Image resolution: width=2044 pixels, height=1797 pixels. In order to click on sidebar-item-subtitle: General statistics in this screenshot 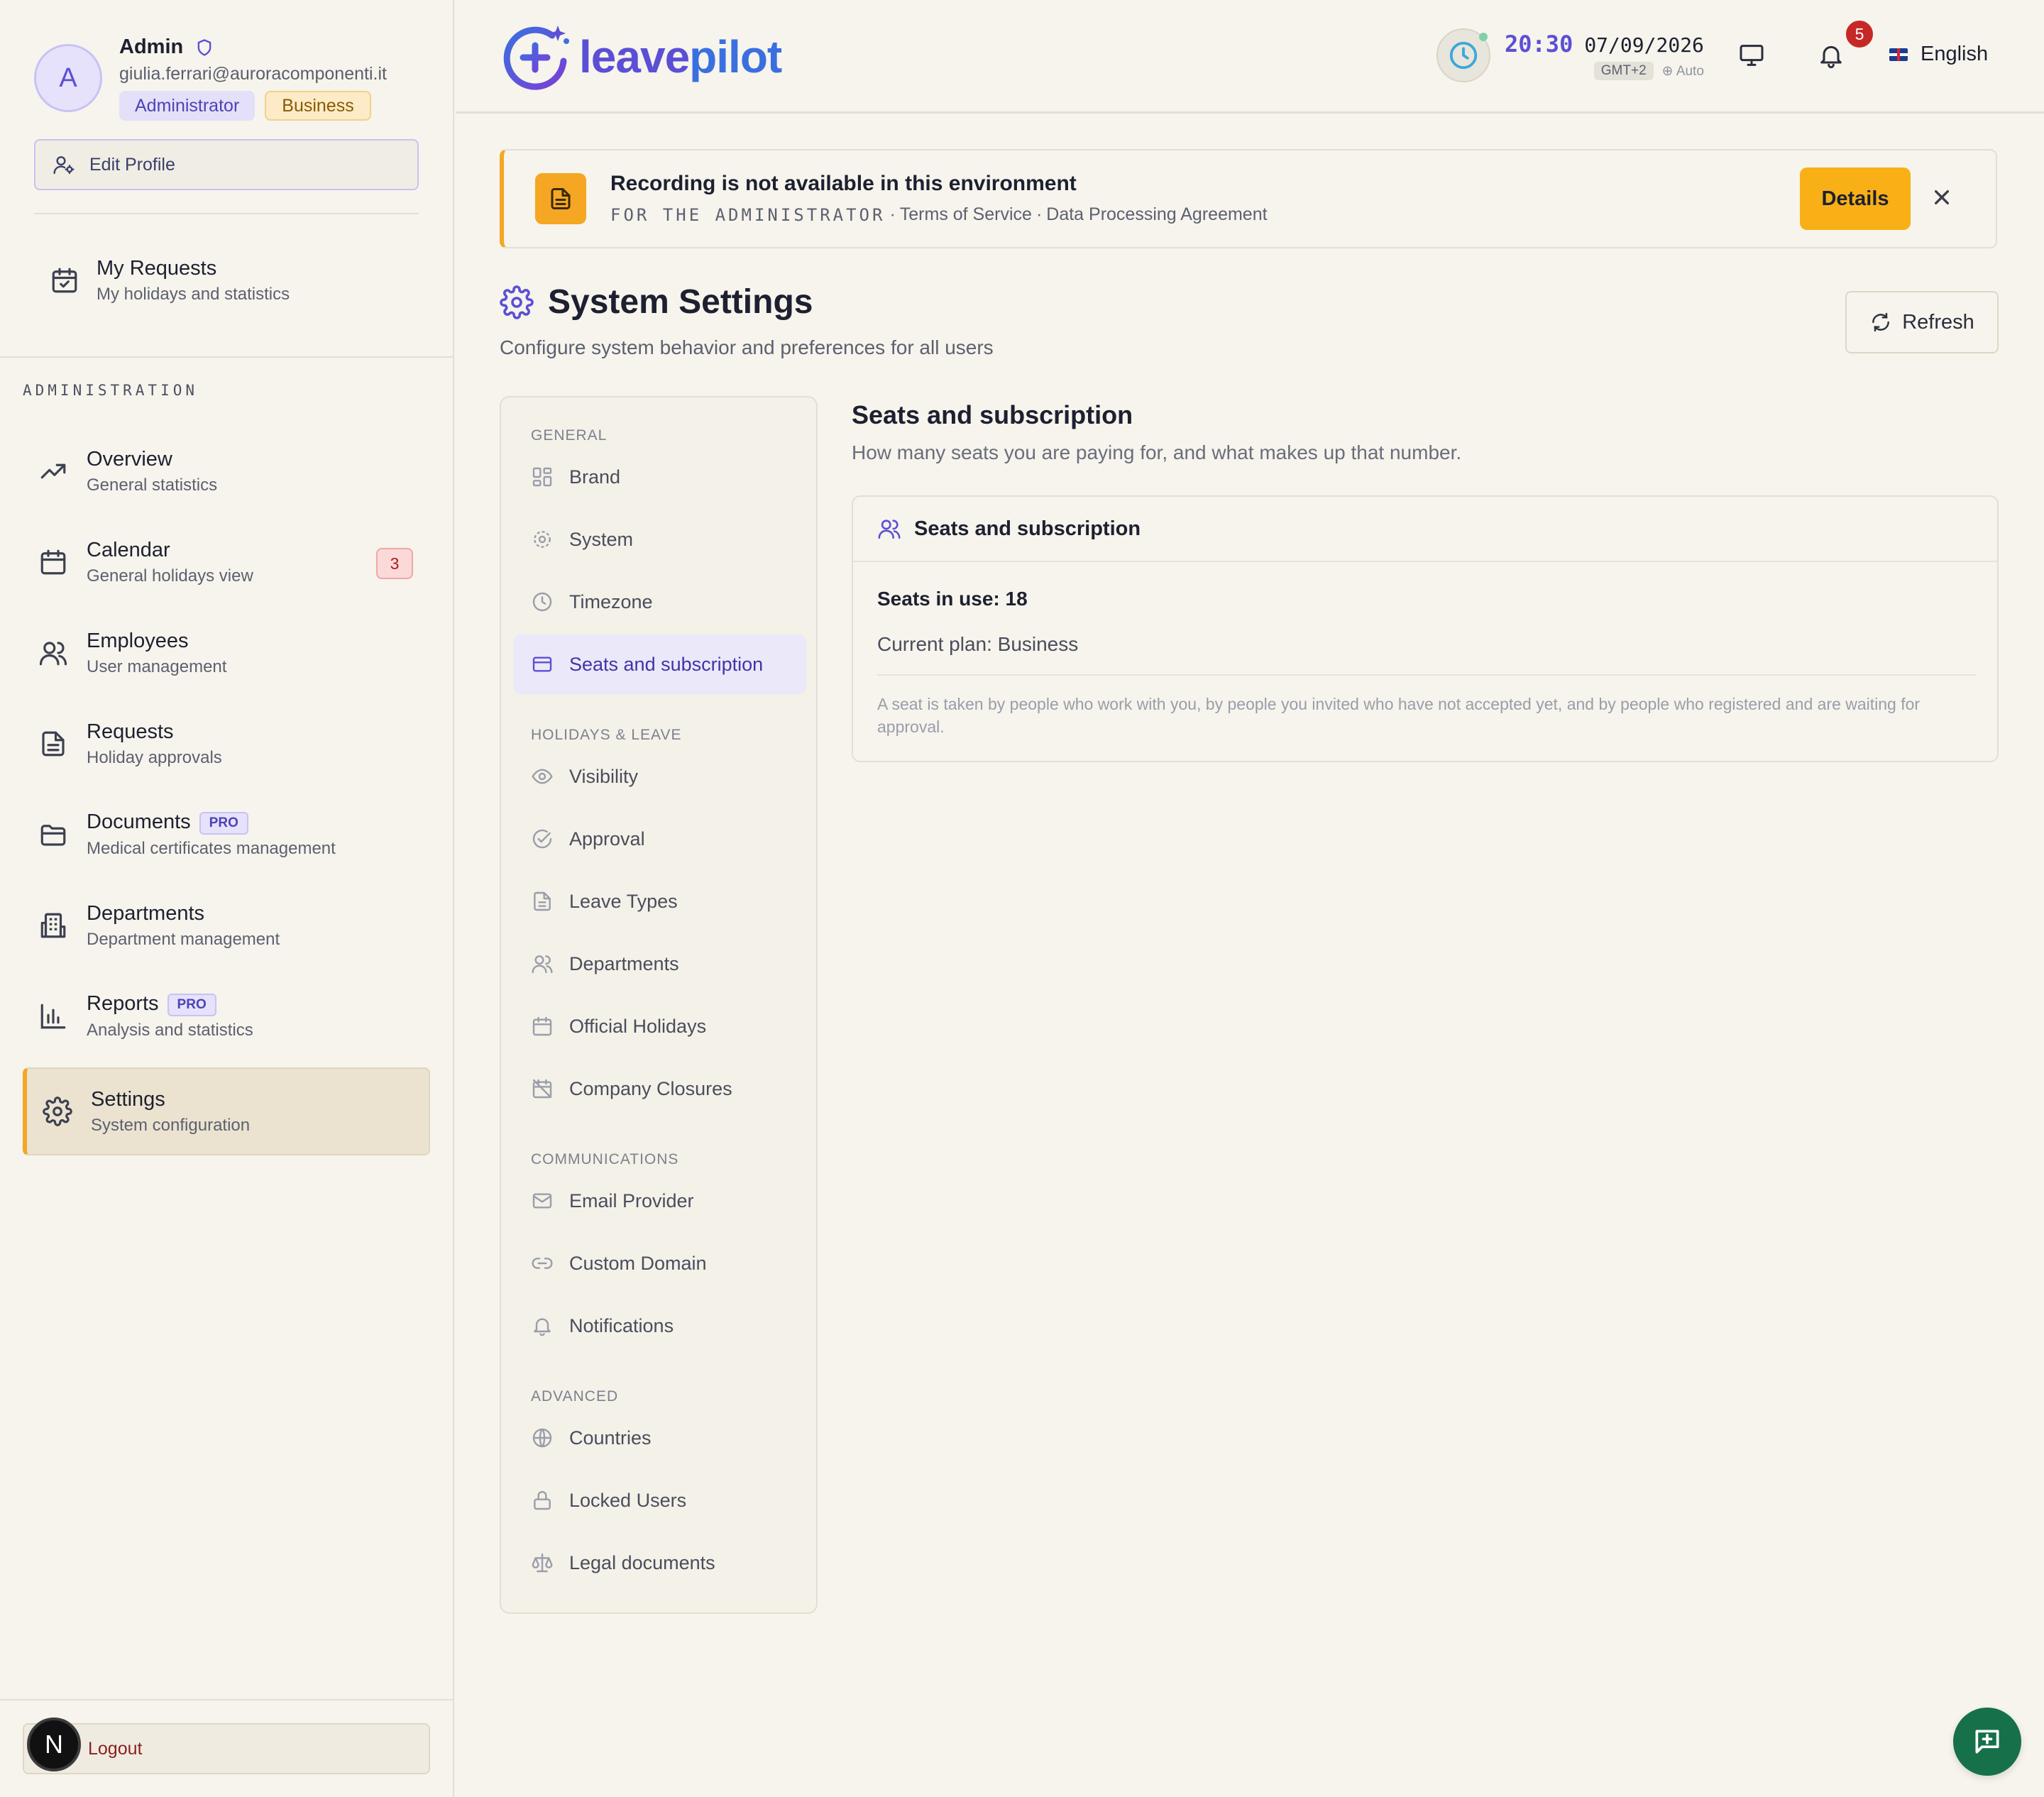, I will do `click(152, 485)`.